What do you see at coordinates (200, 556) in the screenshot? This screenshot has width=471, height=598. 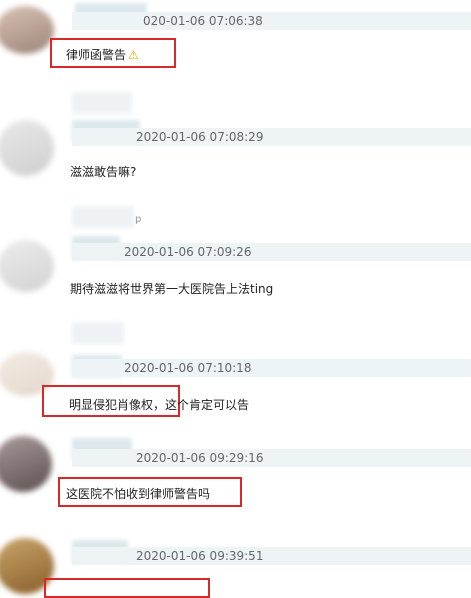 I see `comment-timestamp: 2020-01-06 09:39:51` at bounding box center [200, 556].